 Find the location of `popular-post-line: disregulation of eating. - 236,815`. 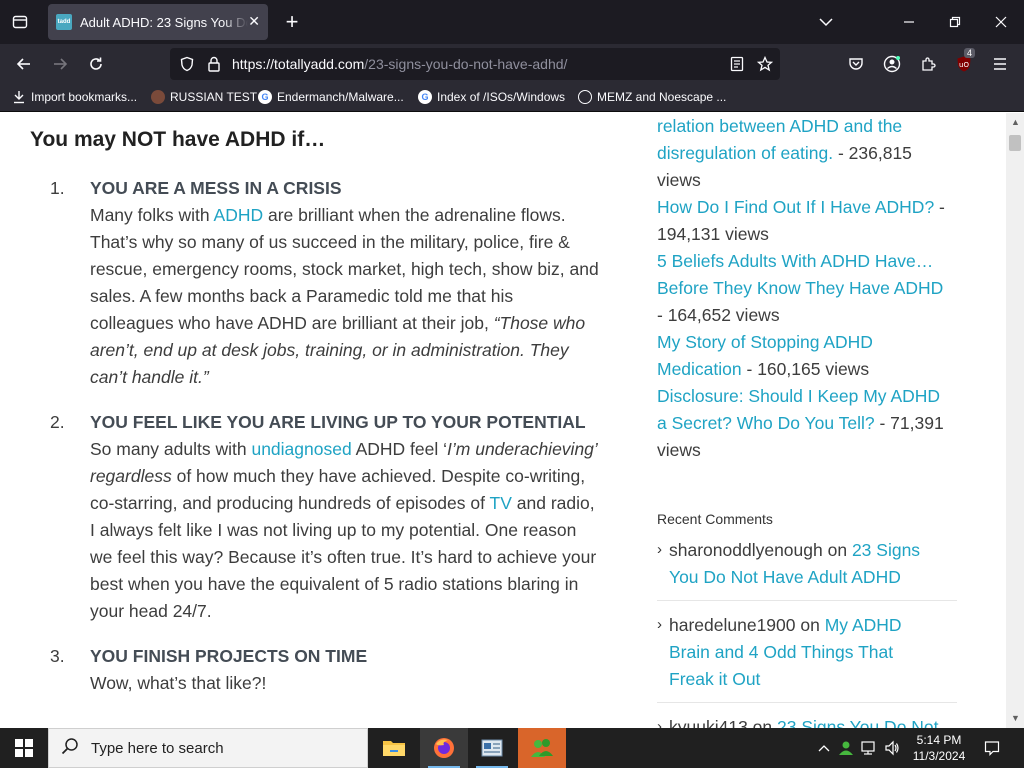

popular-post-line: disregulation of eating. - 236,815 is located at coordinates (784, 153).